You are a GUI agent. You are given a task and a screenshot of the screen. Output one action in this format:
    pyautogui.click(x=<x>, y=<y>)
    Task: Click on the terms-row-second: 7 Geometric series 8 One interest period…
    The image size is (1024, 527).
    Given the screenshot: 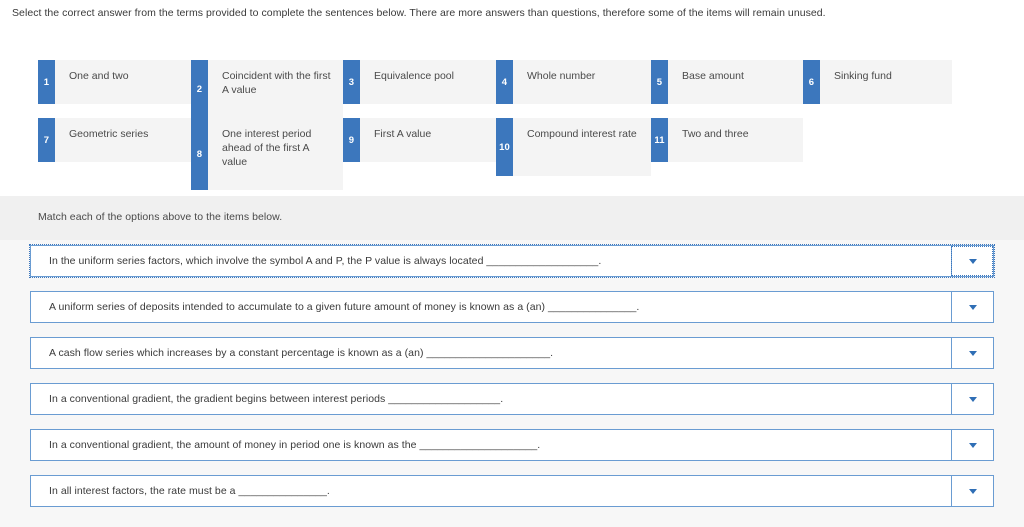 What is the action you would take?
    pyautogui.click(x=420, y=154)
    